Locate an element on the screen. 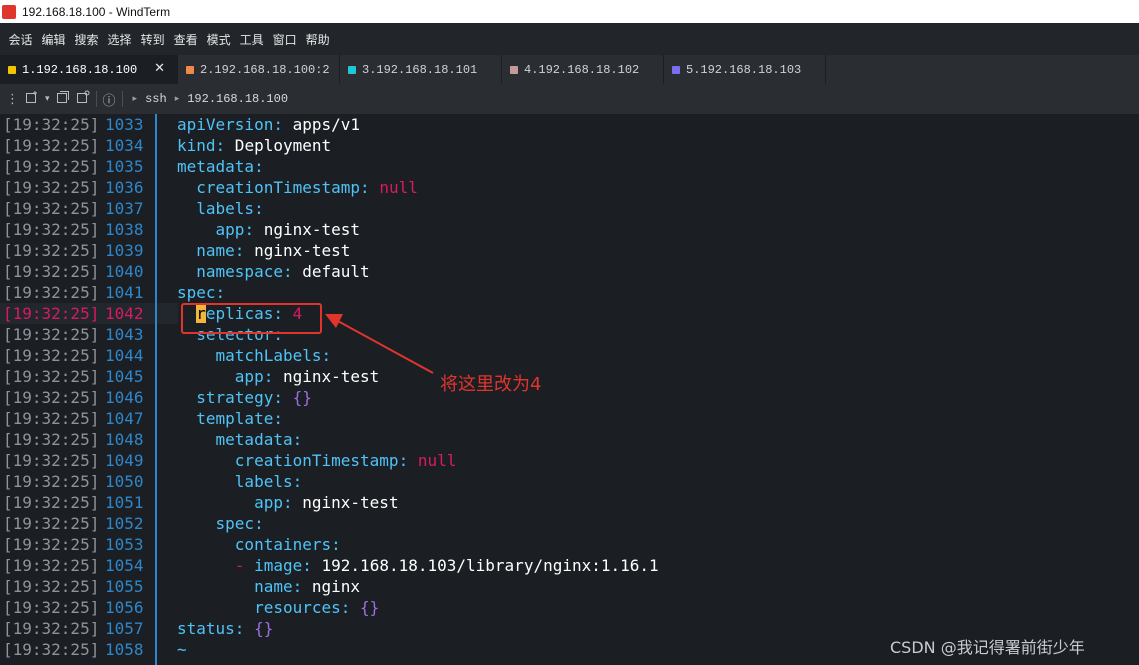 Image resolution: width=1139 pixels, height=665 pixels. annotation-text: 将这里改为4 is located at coordinates (491, 384).